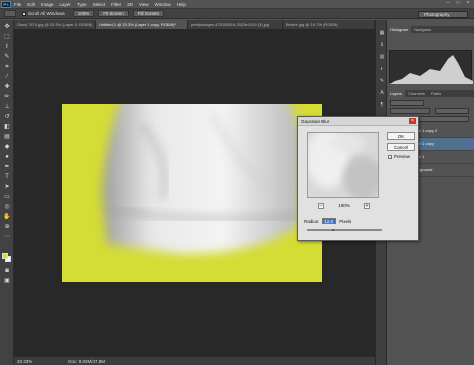 Image resolution: width=474 pixels, height=365 pixels. I want to click on marquee-tool-icon: ⬚, so click(7, 37).